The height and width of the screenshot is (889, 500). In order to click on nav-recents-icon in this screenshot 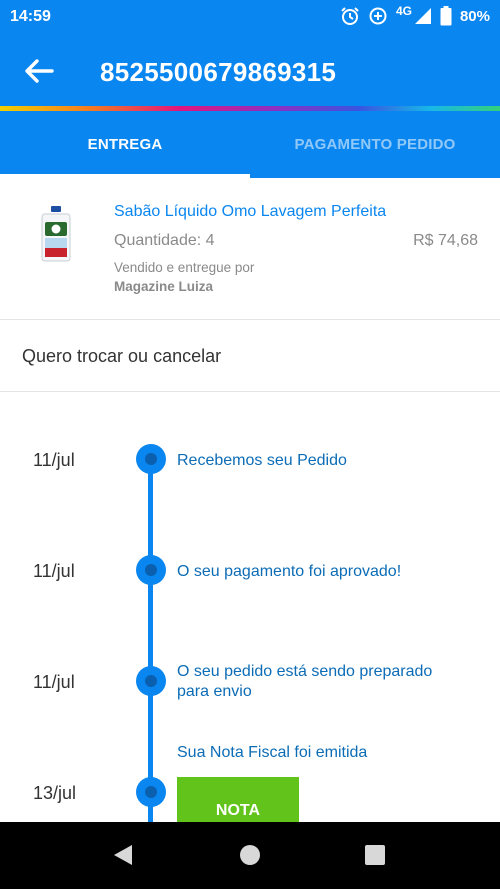, I will do `click(375, 855)`.